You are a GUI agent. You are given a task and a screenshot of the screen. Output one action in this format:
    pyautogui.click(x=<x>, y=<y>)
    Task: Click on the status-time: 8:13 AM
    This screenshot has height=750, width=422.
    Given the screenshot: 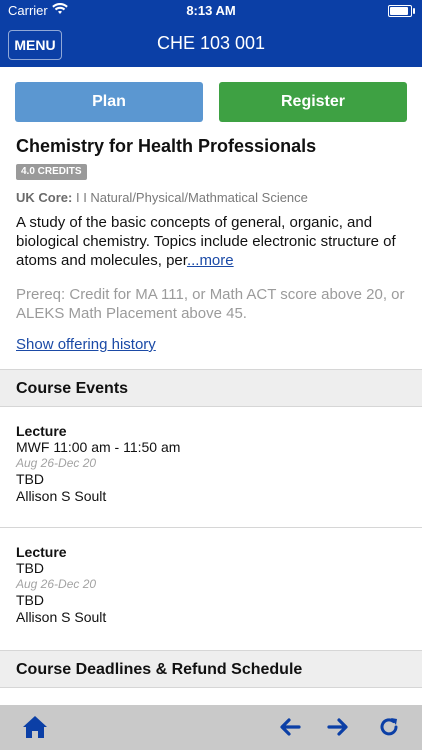 What is the action you would take?
    pyautogui.click(x=211, y=10)
    